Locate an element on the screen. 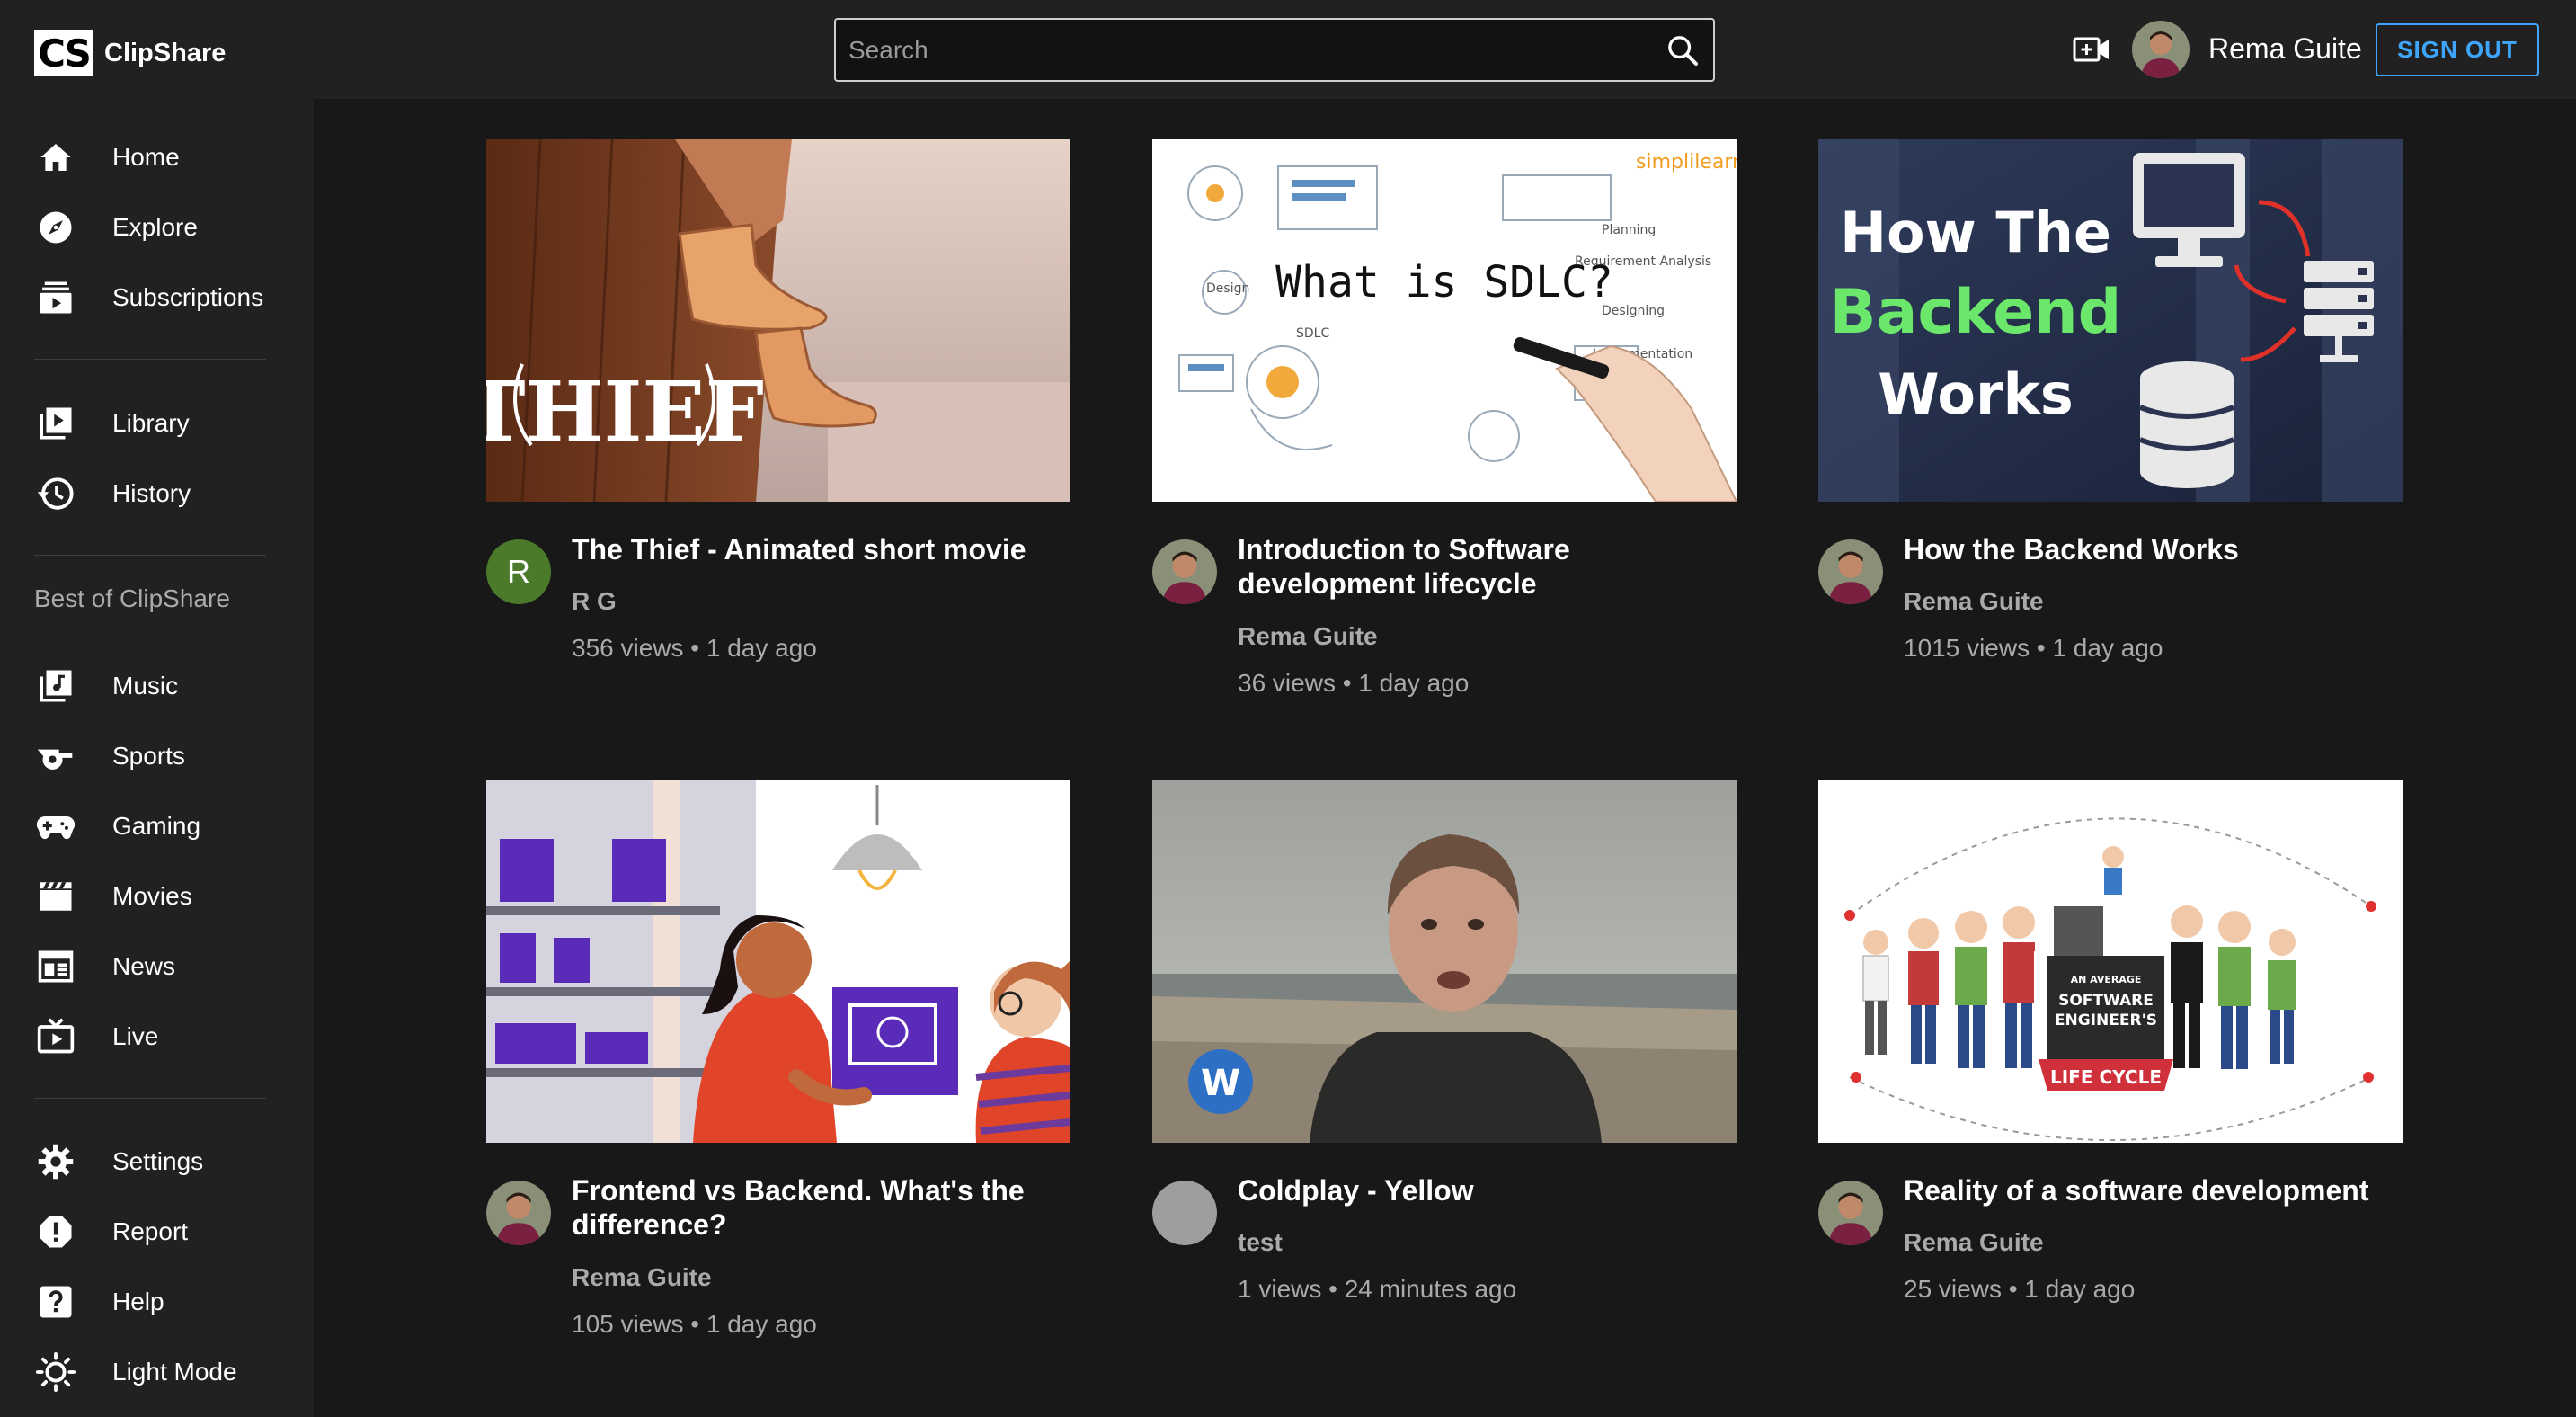  gamepad-icon is located at coordinates (55, 827).